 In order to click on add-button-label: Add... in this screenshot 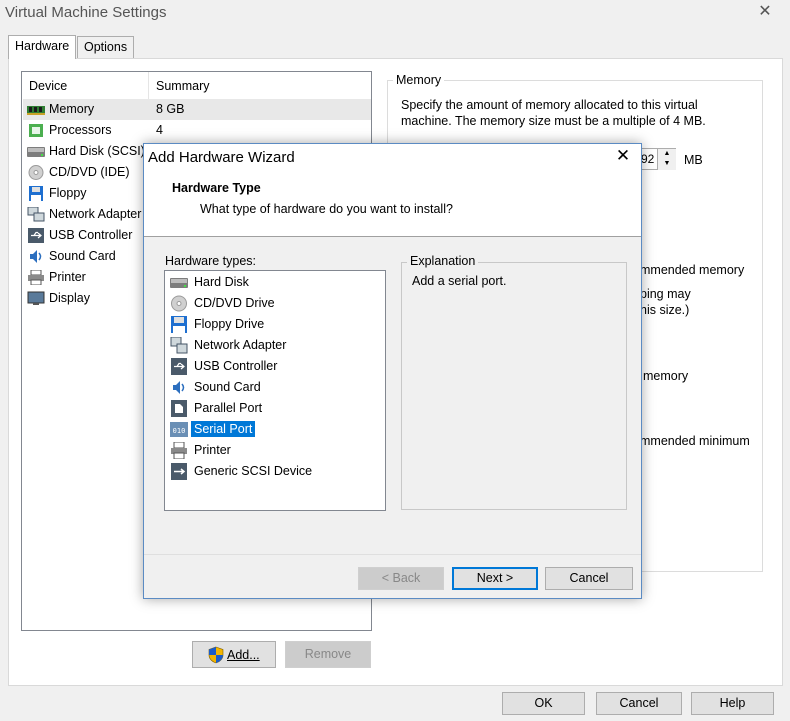, I will do `click(243, 655)`.